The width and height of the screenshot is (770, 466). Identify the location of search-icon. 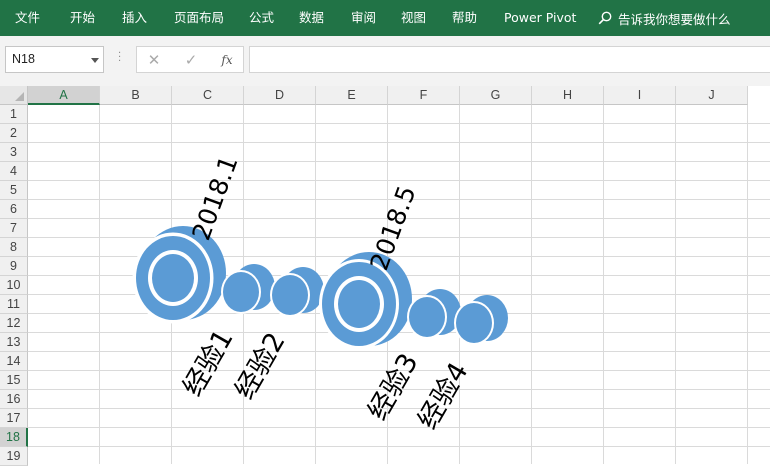
(605, 18).